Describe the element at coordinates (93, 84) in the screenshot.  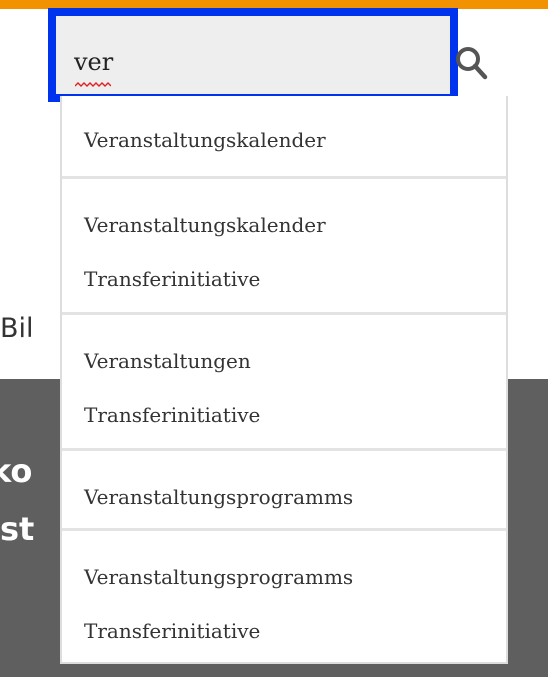
I see `spellcheck-underline` at that location.